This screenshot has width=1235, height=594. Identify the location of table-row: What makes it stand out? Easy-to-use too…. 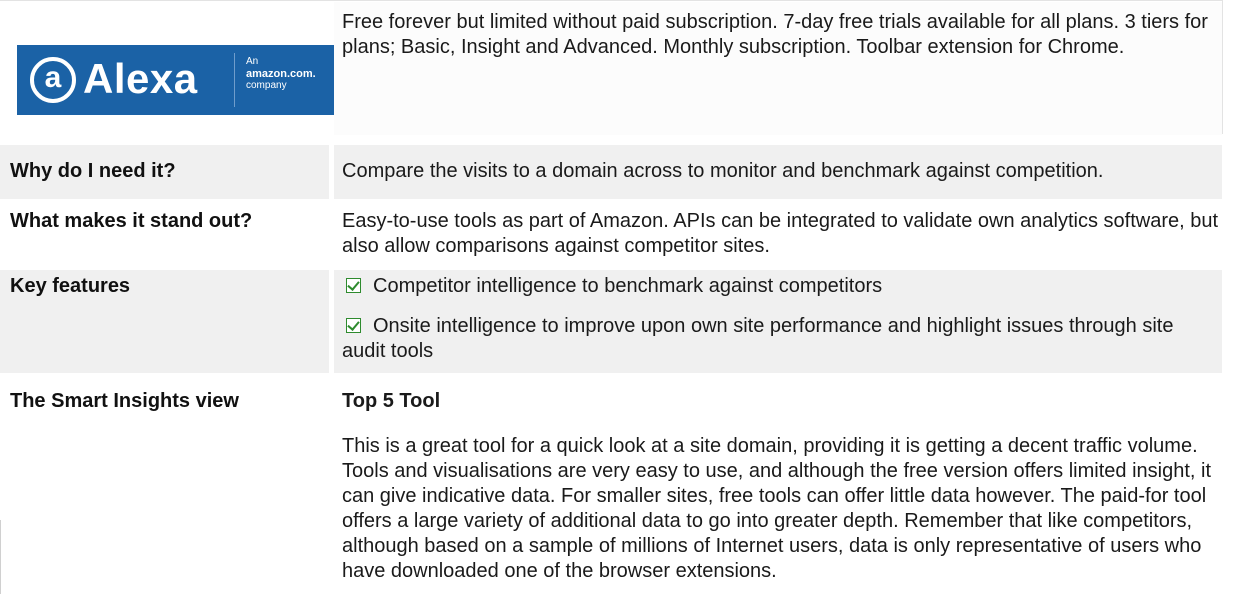
(611, 235).